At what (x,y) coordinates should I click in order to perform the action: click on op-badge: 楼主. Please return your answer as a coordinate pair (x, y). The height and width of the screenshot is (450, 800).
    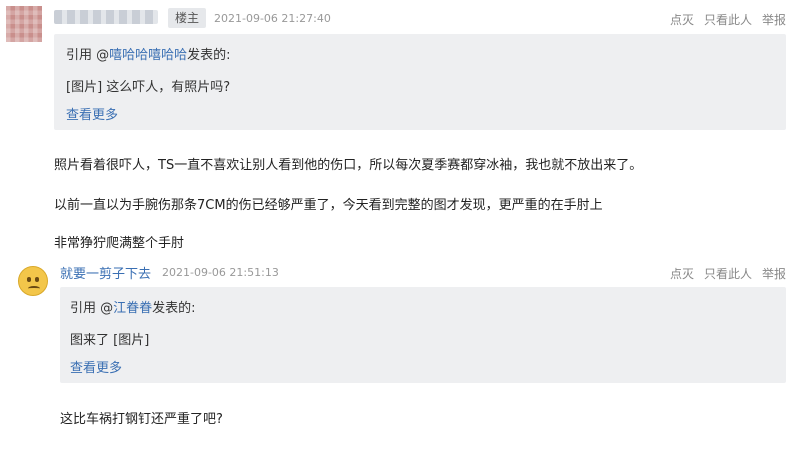
    Looking at the image, I should click on (187, 18).